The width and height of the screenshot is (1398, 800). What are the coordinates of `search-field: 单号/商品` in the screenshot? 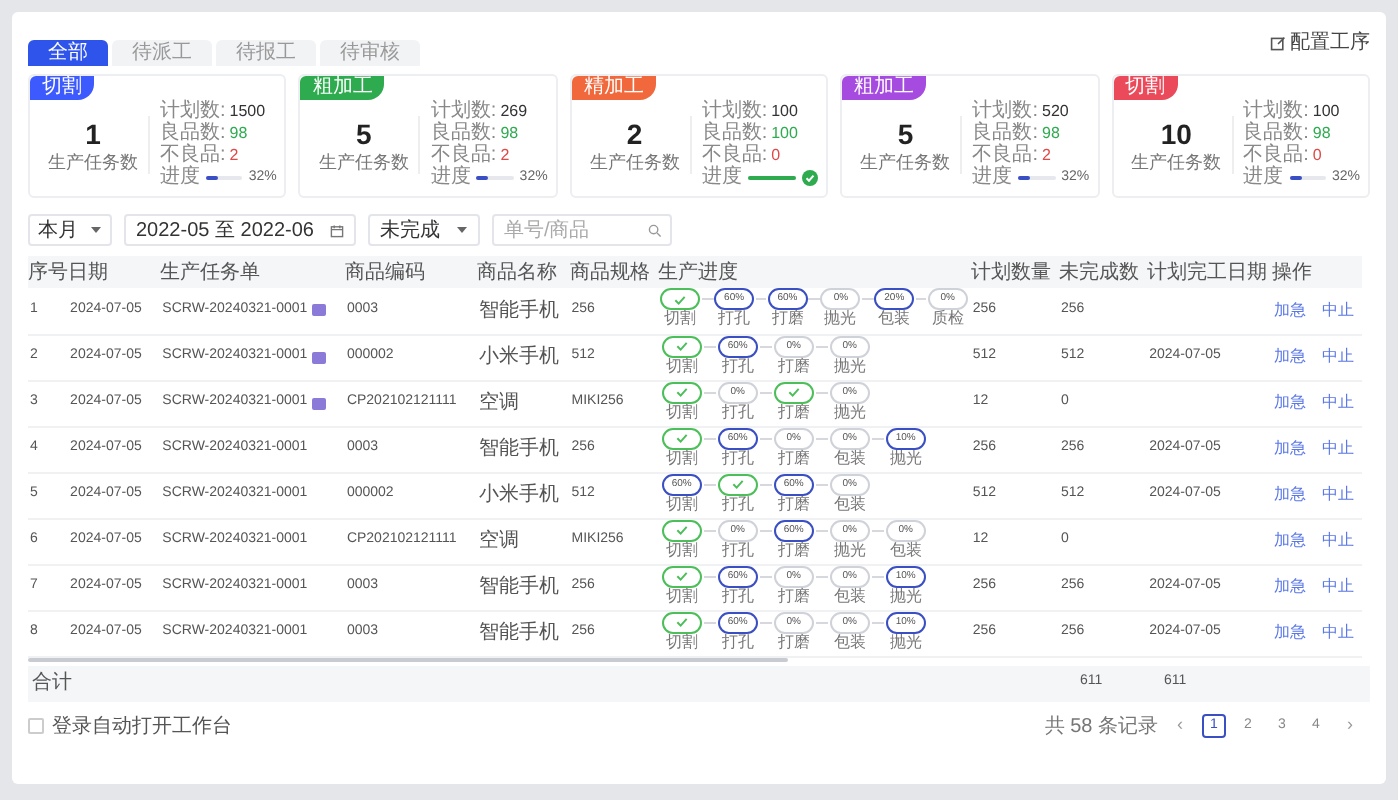 It's located at (581, 230).